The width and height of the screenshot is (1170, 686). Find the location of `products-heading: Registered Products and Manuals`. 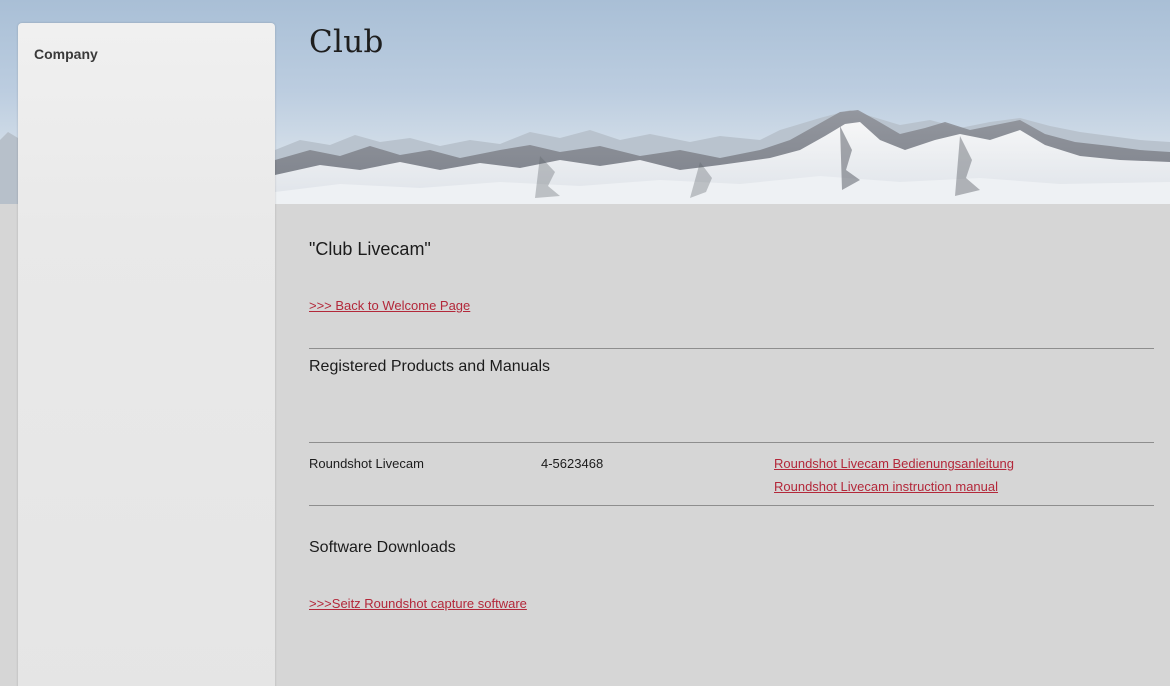

products-heading: Registered Products and Manuals is located at coordinates (430, 366).